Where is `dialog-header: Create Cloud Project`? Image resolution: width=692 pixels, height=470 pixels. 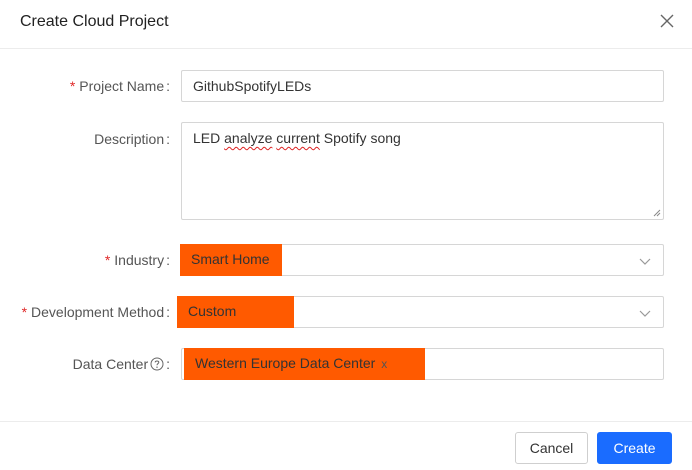
dialog-header: Create Cloud Project is located at coordinates (346, 24).